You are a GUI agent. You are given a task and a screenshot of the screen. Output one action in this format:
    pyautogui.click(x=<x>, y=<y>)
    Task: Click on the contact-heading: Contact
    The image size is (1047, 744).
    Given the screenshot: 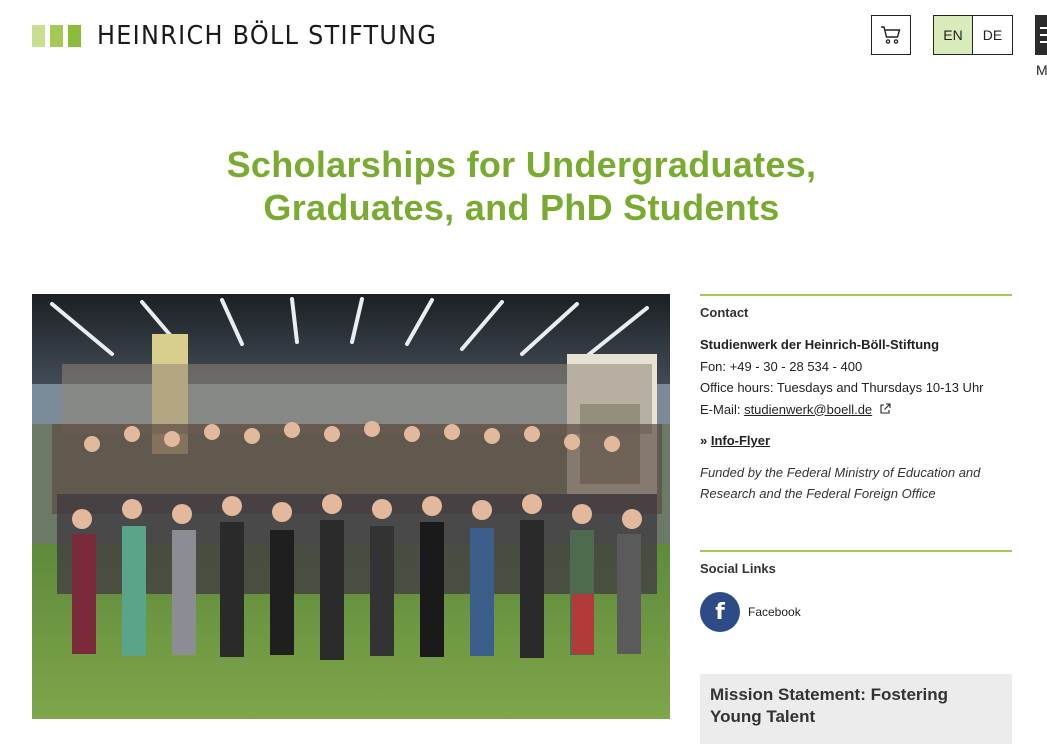 What is the action you would take?
    pyautogui.click(x=724, y=312)
    